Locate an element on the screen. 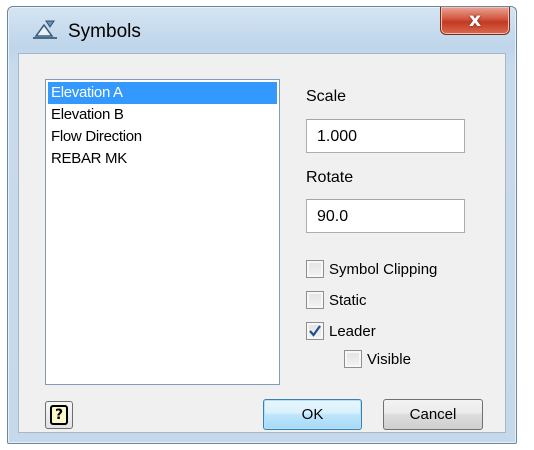  visible-option: Visible is located at coordinates (377, 359).